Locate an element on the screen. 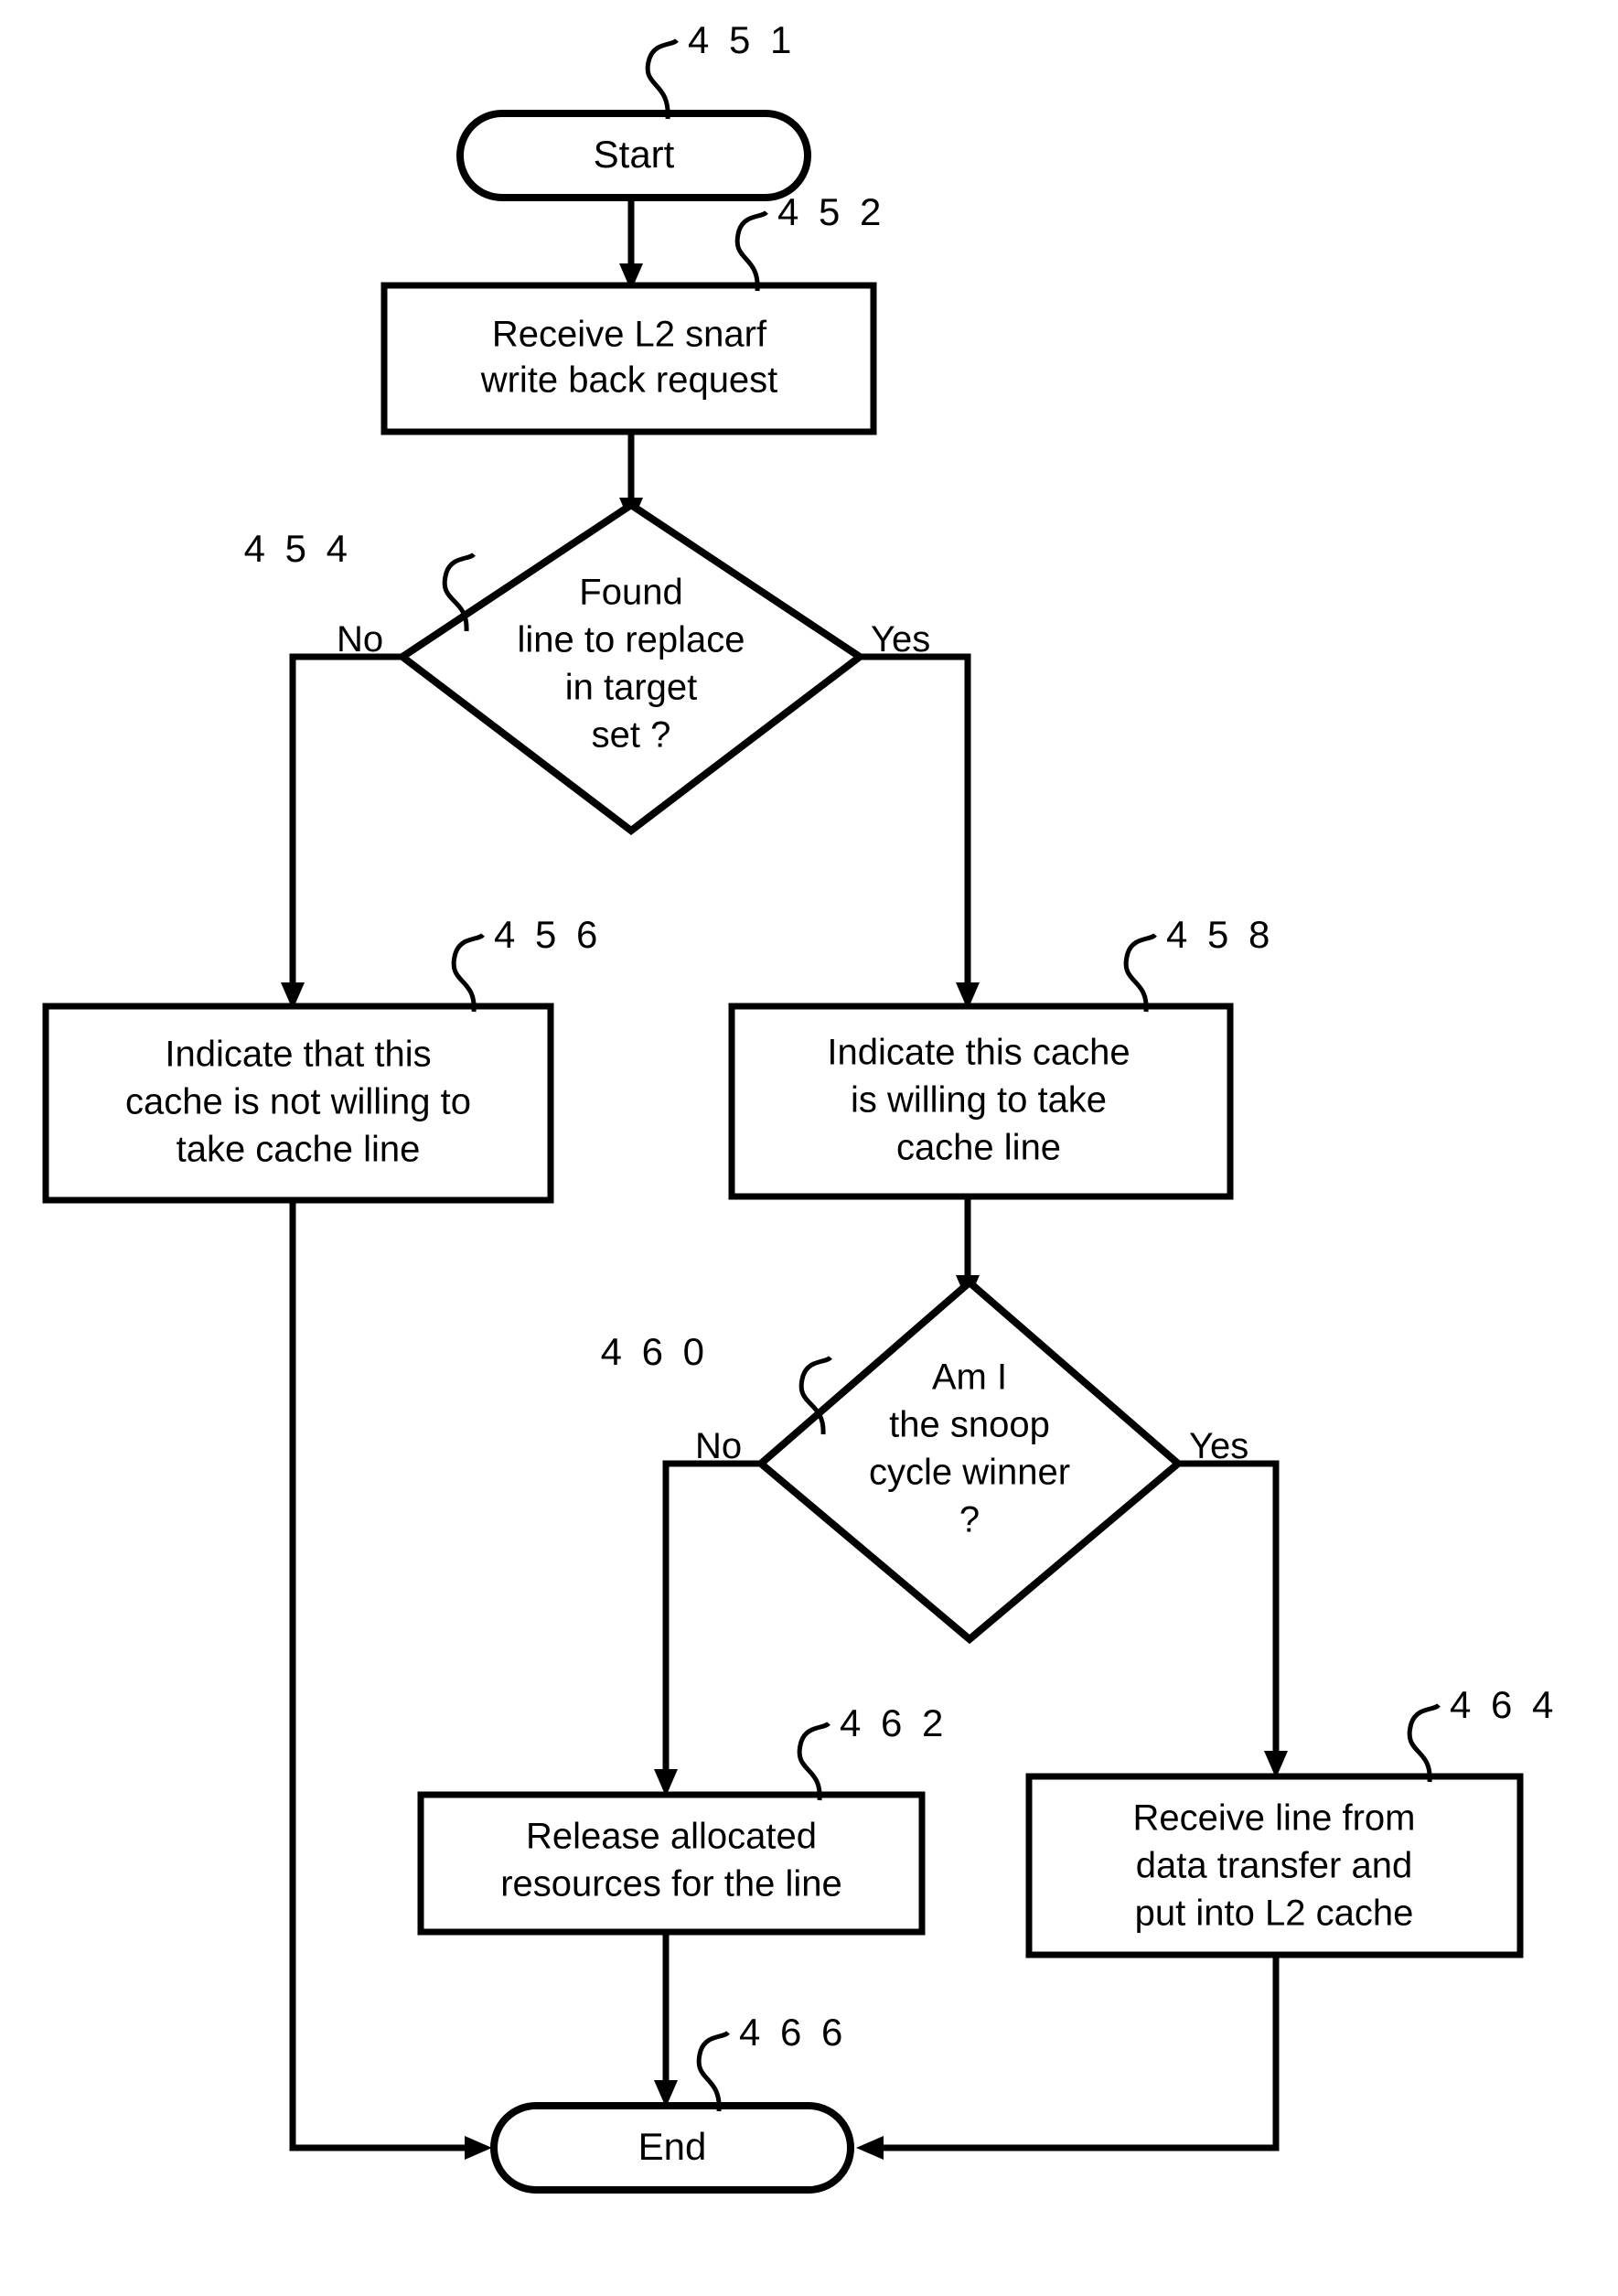  node-452-line-1: Receive L2 snarf is located at coordinates (629, 335).